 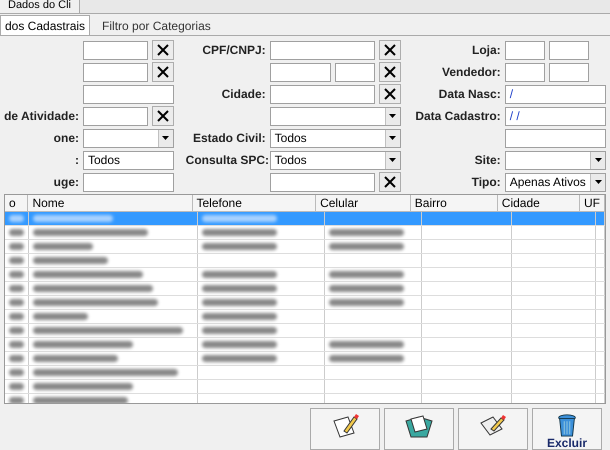 I want to click on field-label: Loja:, so click(x=486, y=50).